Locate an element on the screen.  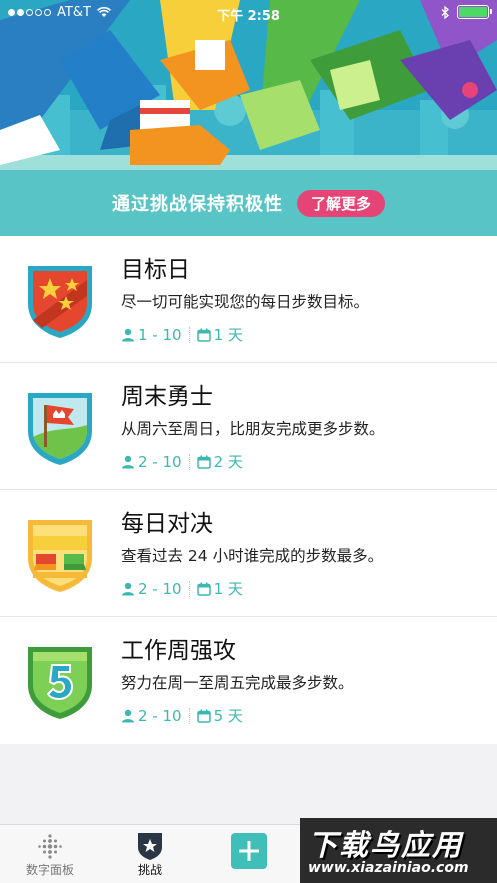
challenge-description: 努力在周一至周五完成最多步数。 is located at coordinates (237, 683).